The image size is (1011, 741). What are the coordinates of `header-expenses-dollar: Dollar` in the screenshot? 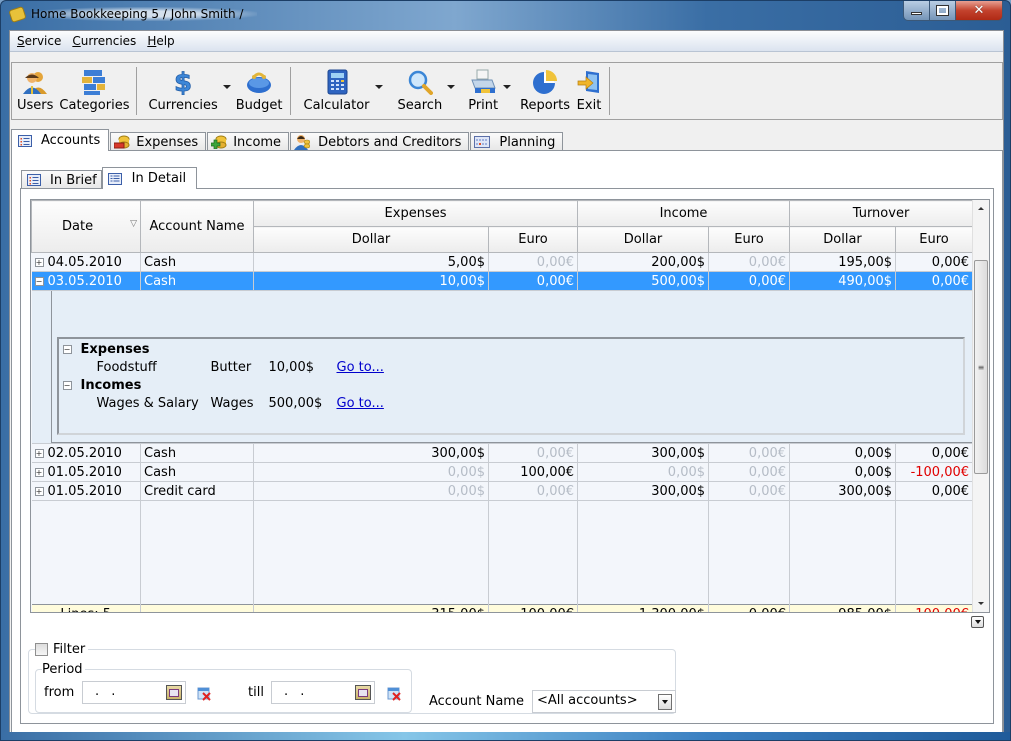 It's located at (371, 239).